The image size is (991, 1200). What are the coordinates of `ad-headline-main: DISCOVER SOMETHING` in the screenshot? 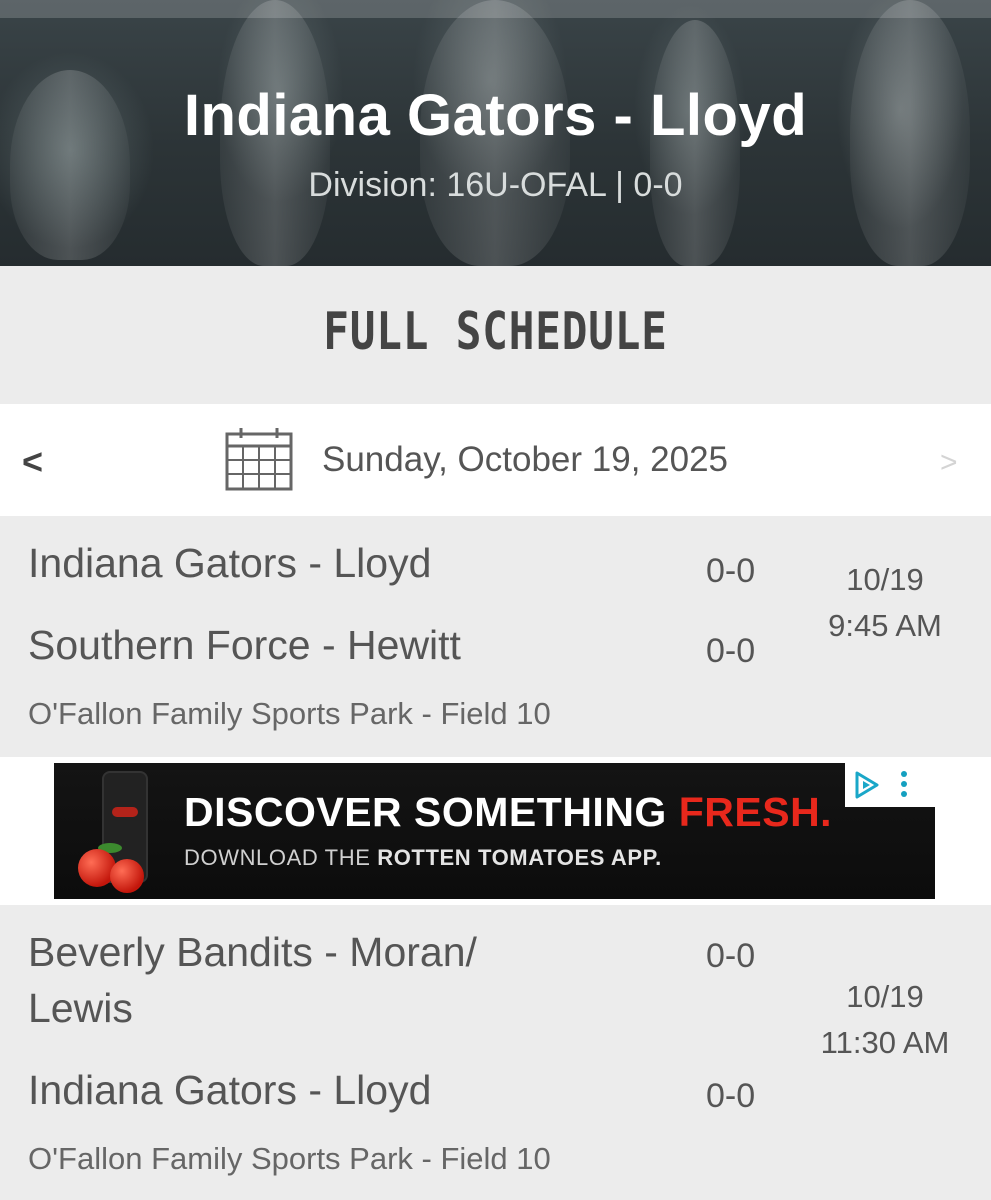 It's located at (431, 812).